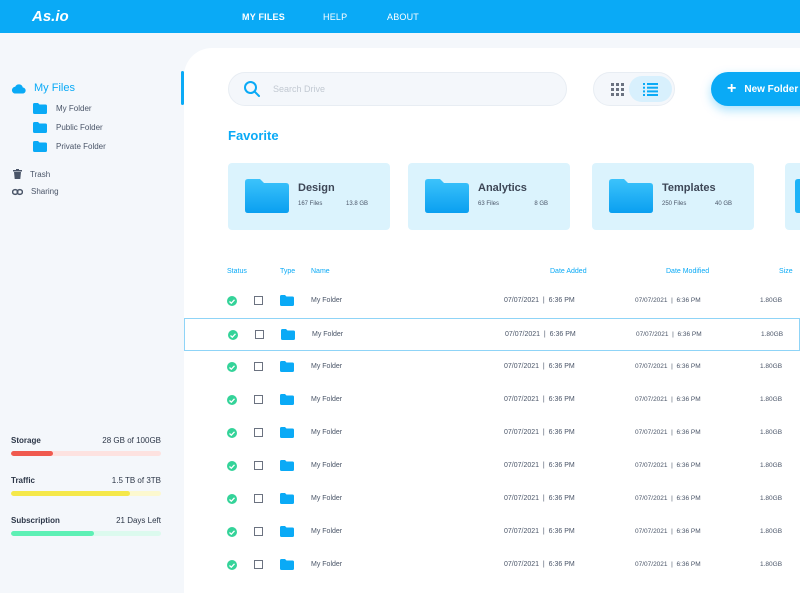  Describe the element at coordinates (54, 88) in the screenshot. I see `sidebar-item-label: My Files` at that location.